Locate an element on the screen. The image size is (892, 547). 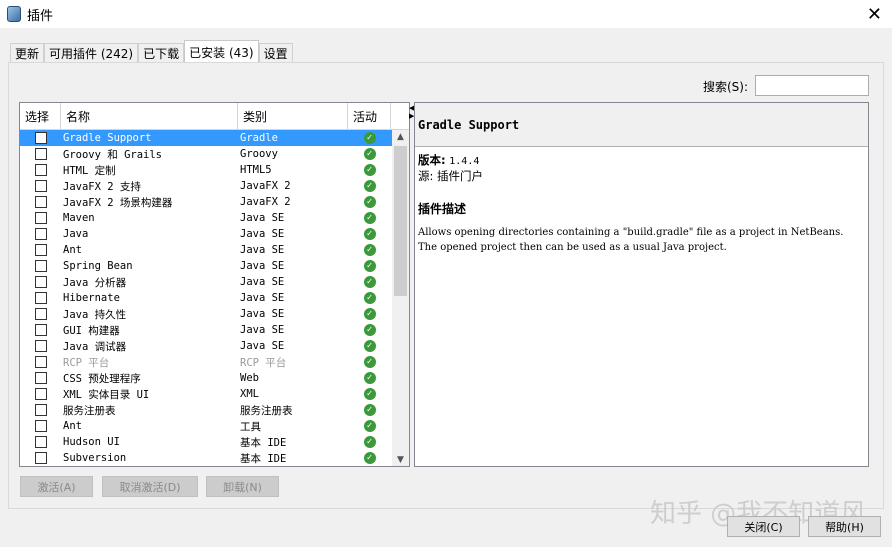
table-row: Hudson UI 基本 IDE ✓ is located at coordinates (214, 442).